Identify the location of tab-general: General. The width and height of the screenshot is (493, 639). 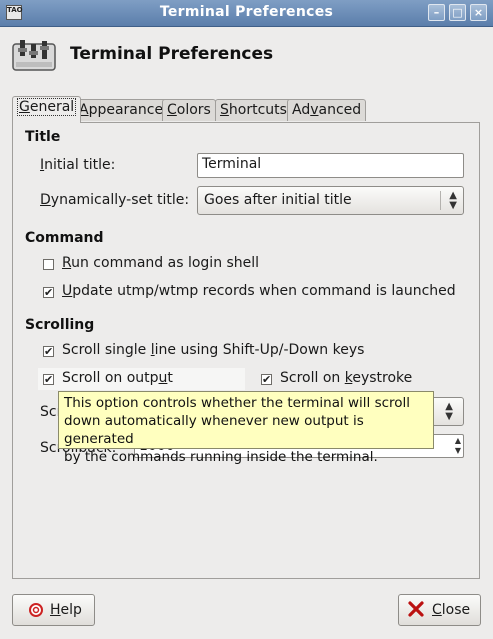
(47, 109).